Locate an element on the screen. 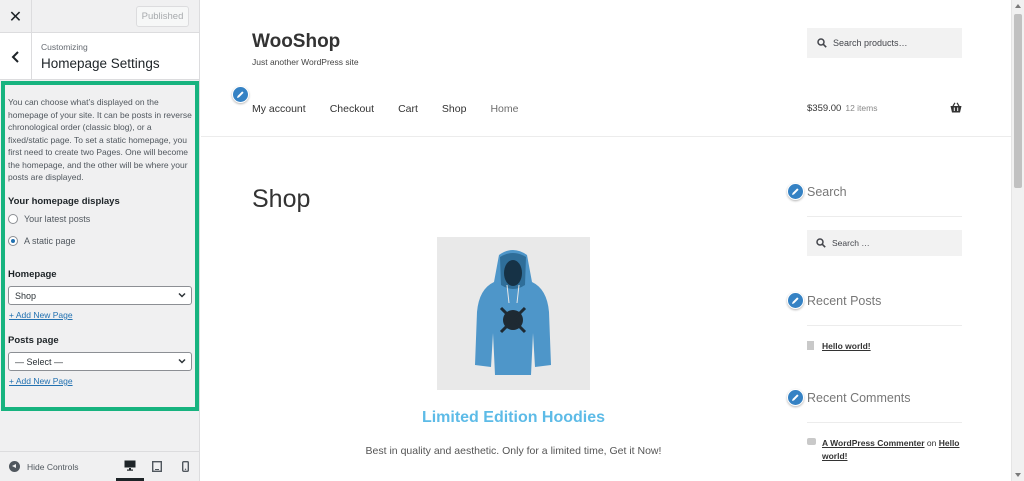 The image size is (1024, 481). hoodie-illustration is located at coordinates (513, 312).